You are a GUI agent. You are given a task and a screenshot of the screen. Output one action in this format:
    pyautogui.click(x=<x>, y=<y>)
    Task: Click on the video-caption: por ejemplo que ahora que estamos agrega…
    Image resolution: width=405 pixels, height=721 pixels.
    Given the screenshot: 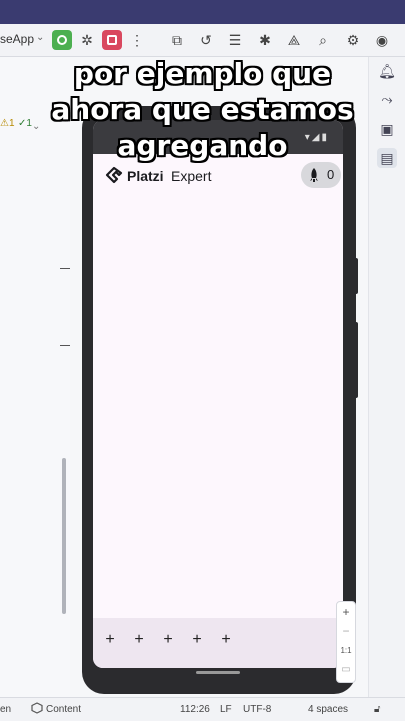 What is the action you would take?
    pyautogui.click(x=202, y=110)
    